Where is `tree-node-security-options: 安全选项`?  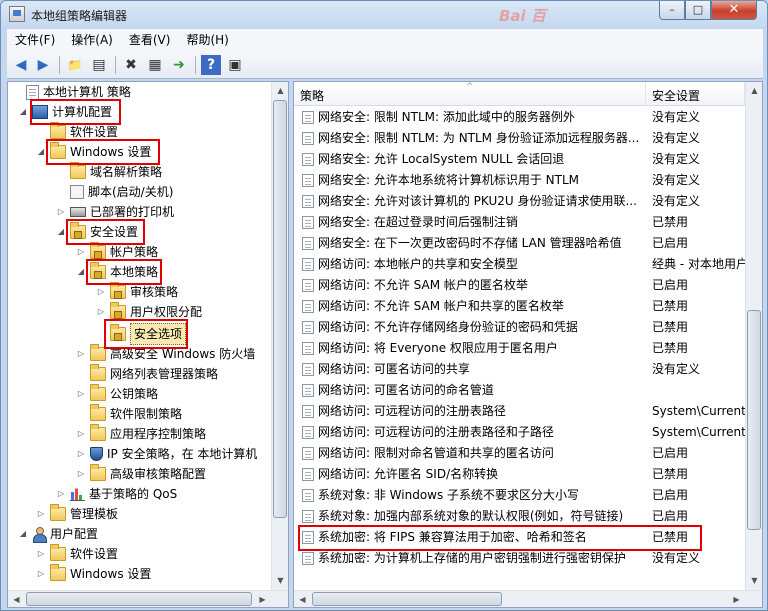 tree-node-security-options: 安全选项 is located at coordinates (141, 334).